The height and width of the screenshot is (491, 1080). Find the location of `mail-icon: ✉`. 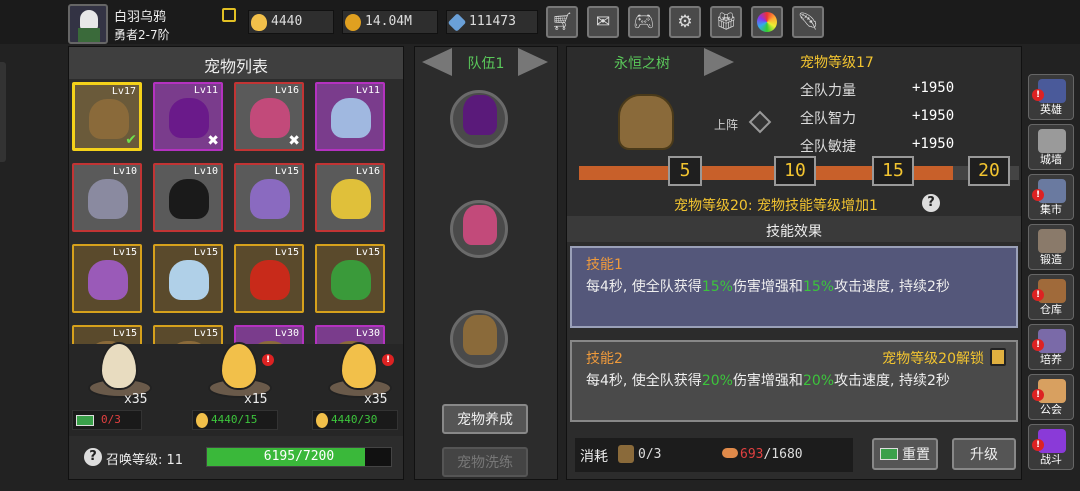

mail-icon: ✉ is located at coordinates (603, 22).